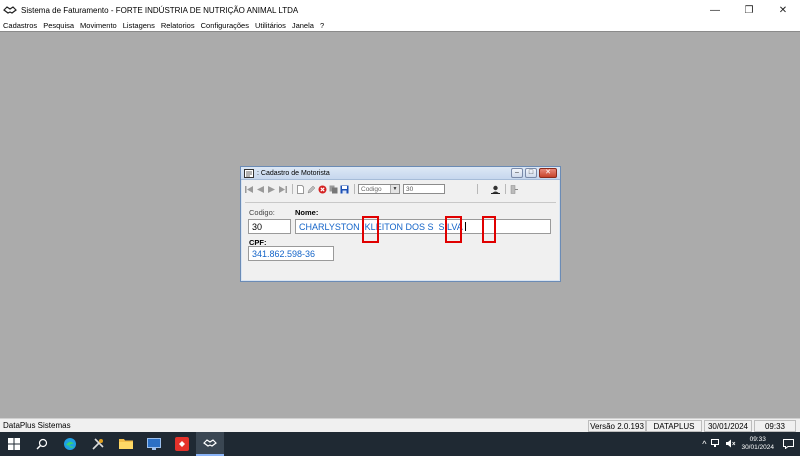 This screenshot has width=800, height=456. I want to click on record-toolbar: Codigo ▼ 30, so click(400, 189).